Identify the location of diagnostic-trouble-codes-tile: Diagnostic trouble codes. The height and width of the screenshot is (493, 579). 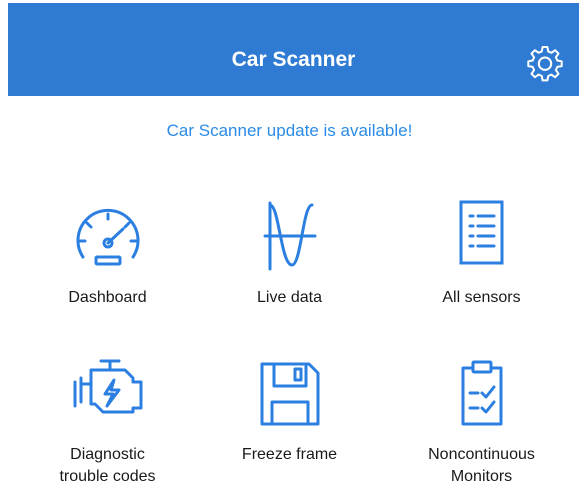
(107, 423).